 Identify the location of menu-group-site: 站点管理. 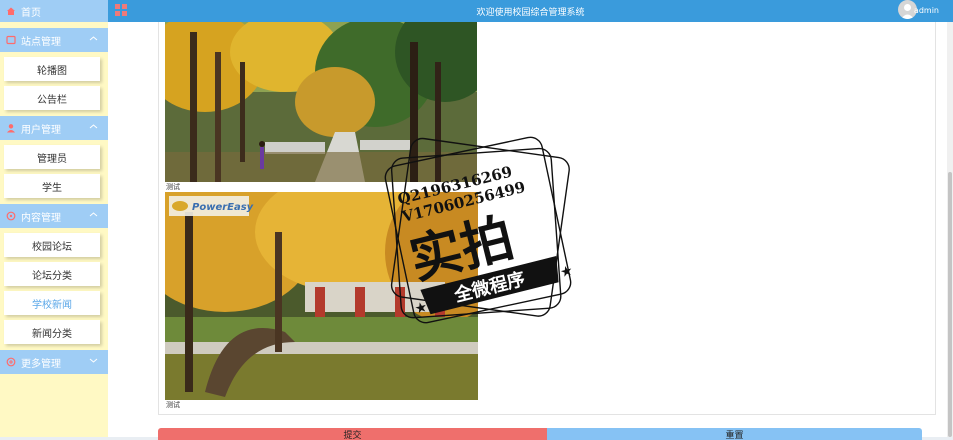
(54, 40).